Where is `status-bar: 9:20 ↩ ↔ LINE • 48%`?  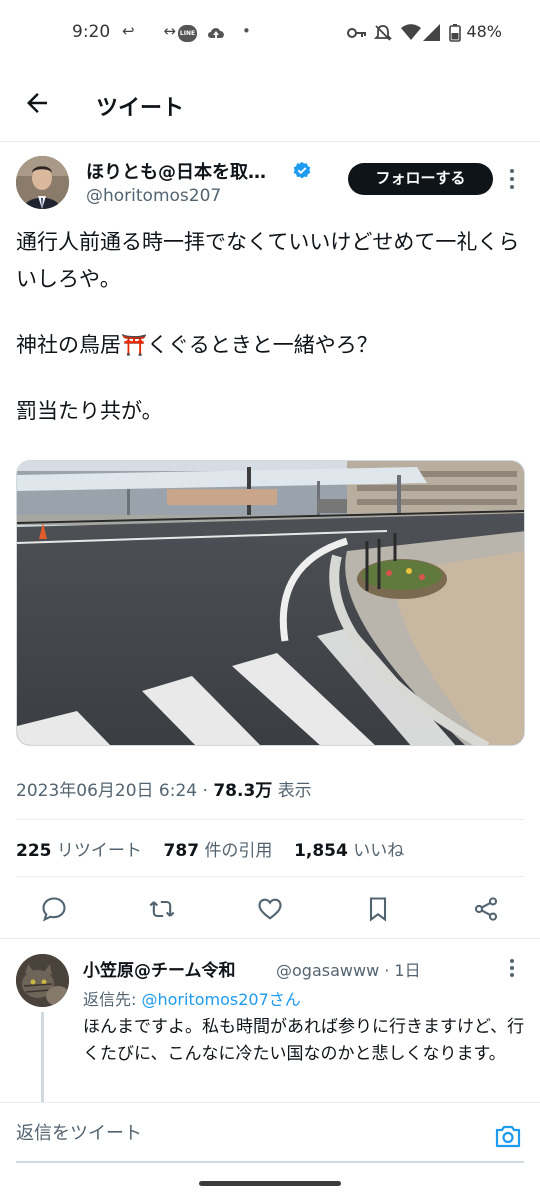 status-bar: 9:20 ↩ ↔ LINE • 48% is located at coordinates (270, 34).